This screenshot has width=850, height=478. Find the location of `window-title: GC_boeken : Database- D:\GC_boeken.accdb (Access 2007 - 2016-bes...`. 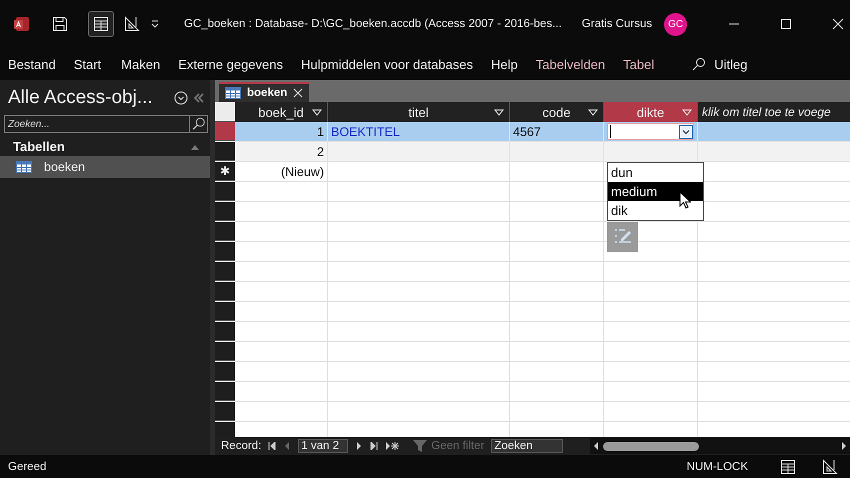

window-title: GC_boeken : Database- D:\GC_boeken.accdb (Access 2007 - 2016-bes... is located at coordinates (373, 24).